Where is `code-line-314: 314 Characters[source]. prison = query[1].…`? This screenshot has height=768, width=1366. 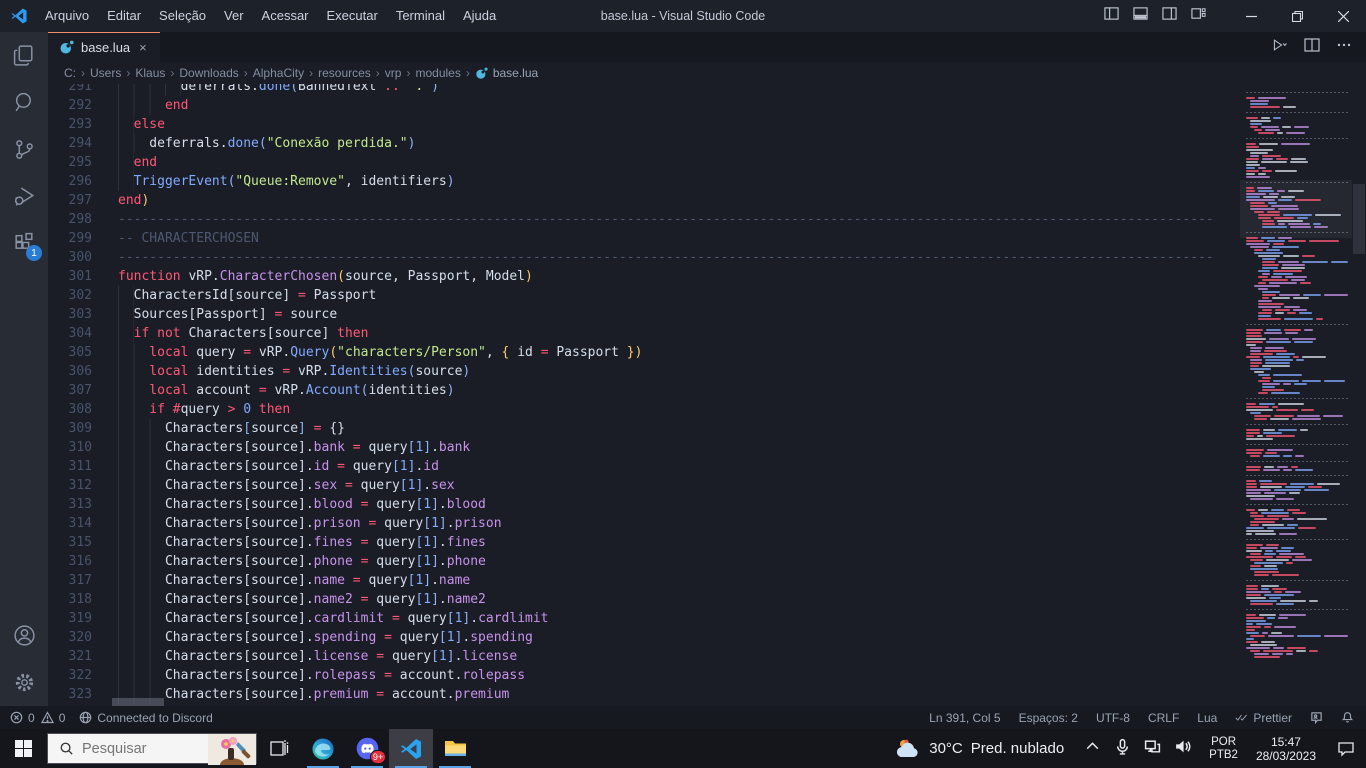 code-line-314: 314 Characters[source]. prison = query[1].… is located at coordinates (644, 523).